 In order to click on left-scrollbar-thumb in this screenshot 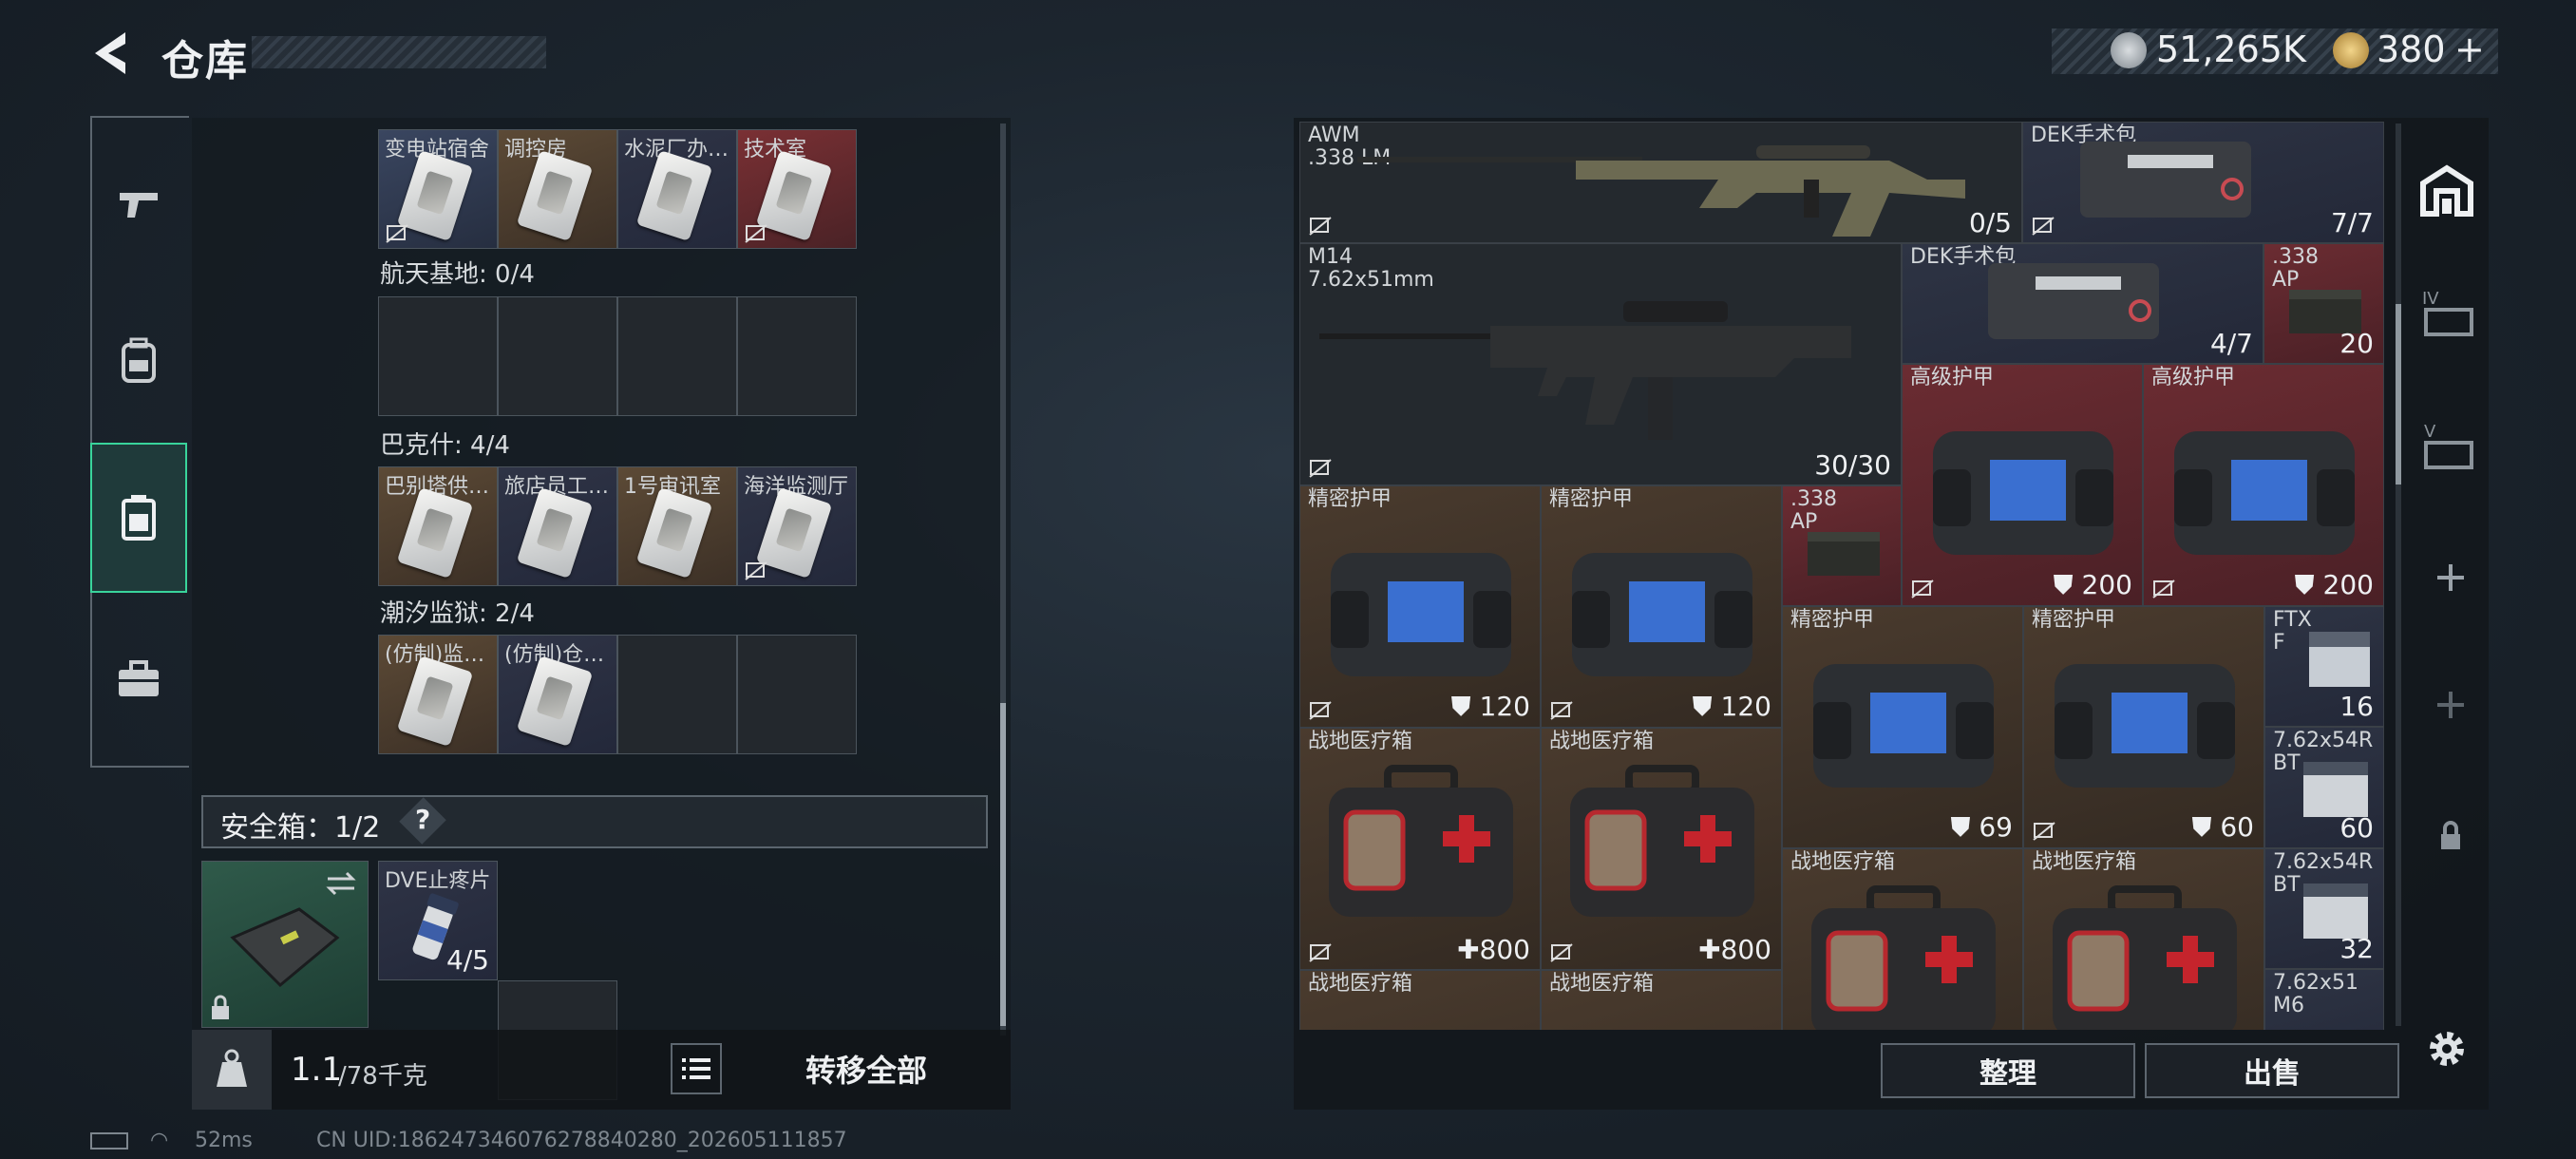, I will do `click(1003, 864)`.